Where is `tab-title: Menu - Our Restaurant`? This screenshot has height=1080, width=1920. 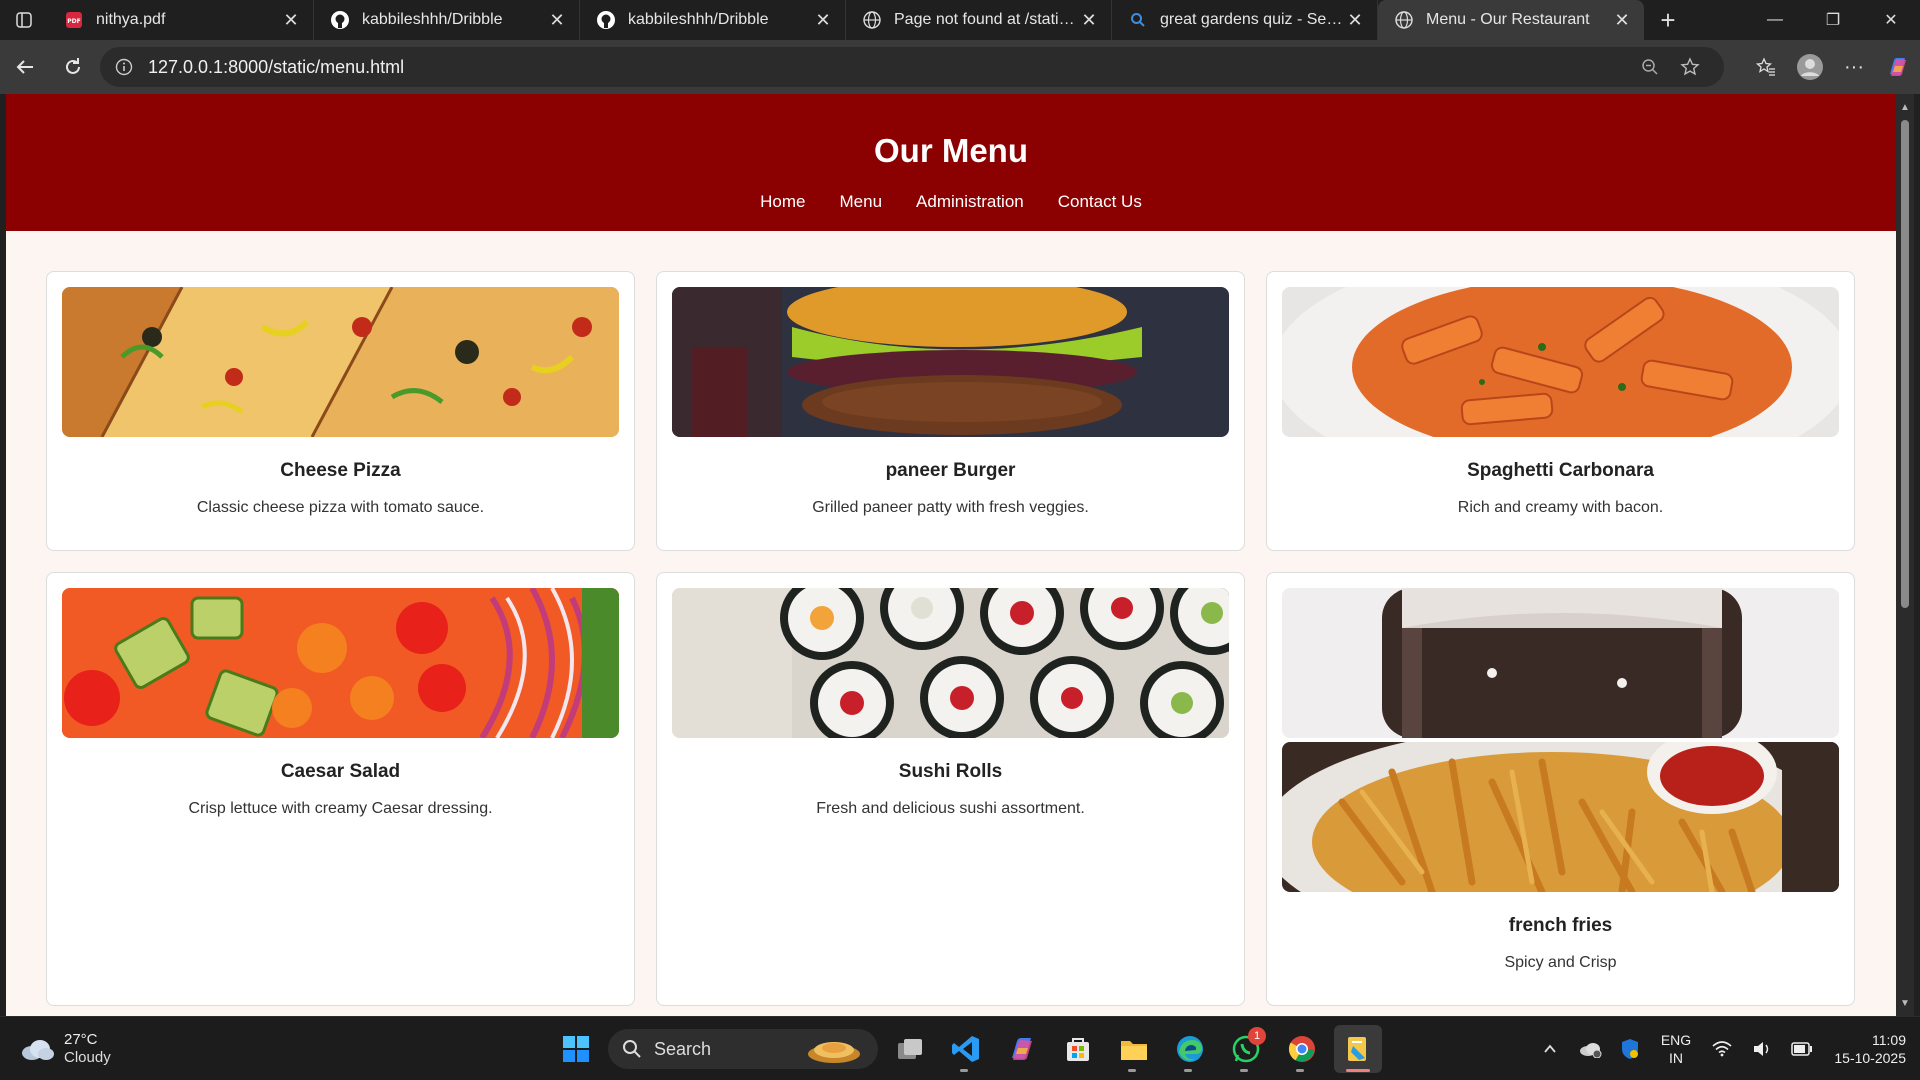 tab-title: Menu - Our Restaurant is located at coordinates (1508, 19).